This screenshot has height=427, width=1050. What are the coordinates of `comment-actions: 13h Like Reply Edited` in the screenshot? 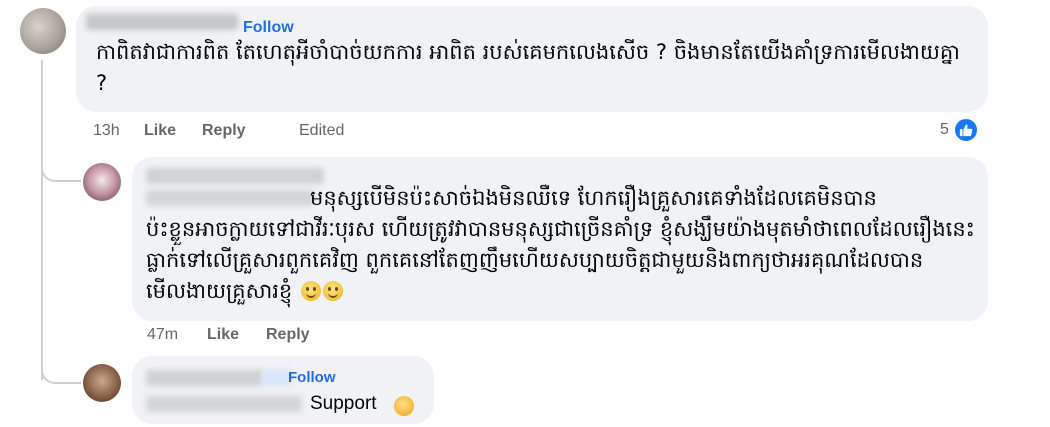 It's located at (218, 131).